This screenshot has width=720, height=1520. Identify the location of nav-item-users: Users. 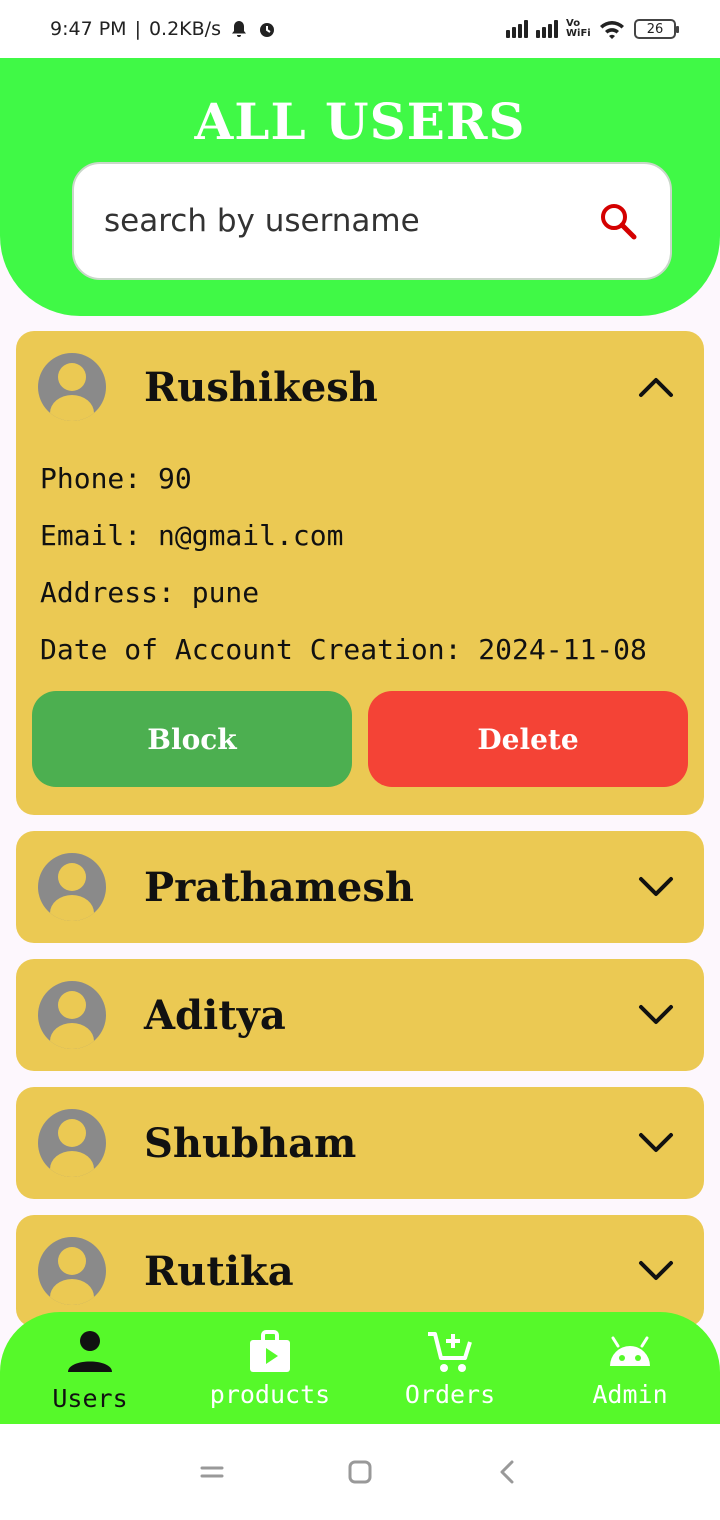
(90, 1368).